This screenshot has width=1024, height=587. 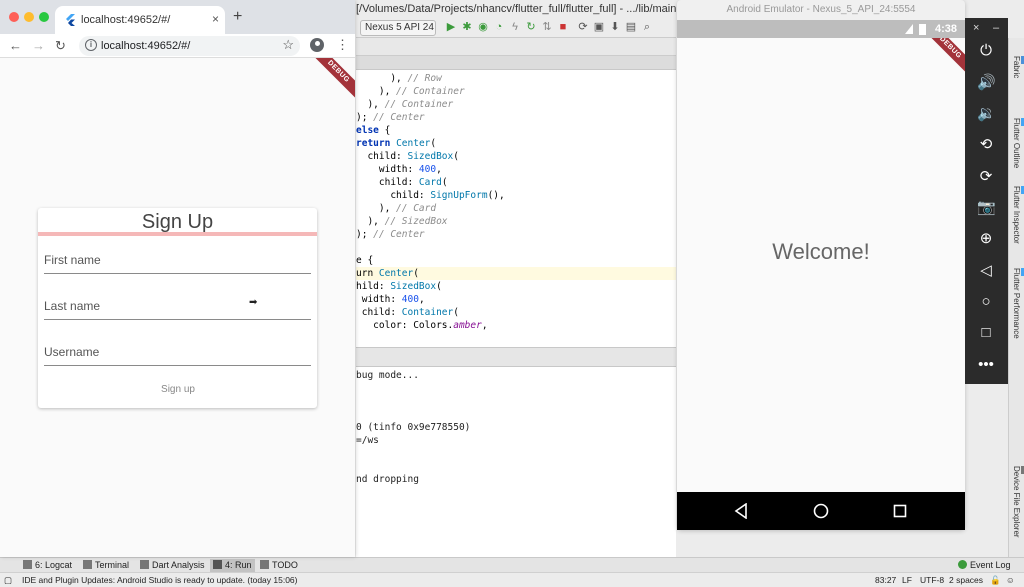 What do you see at coordinates (986, 208) in the screenshot?
I see `screenshot-icon: 📷` at bounding box center [986, 208].